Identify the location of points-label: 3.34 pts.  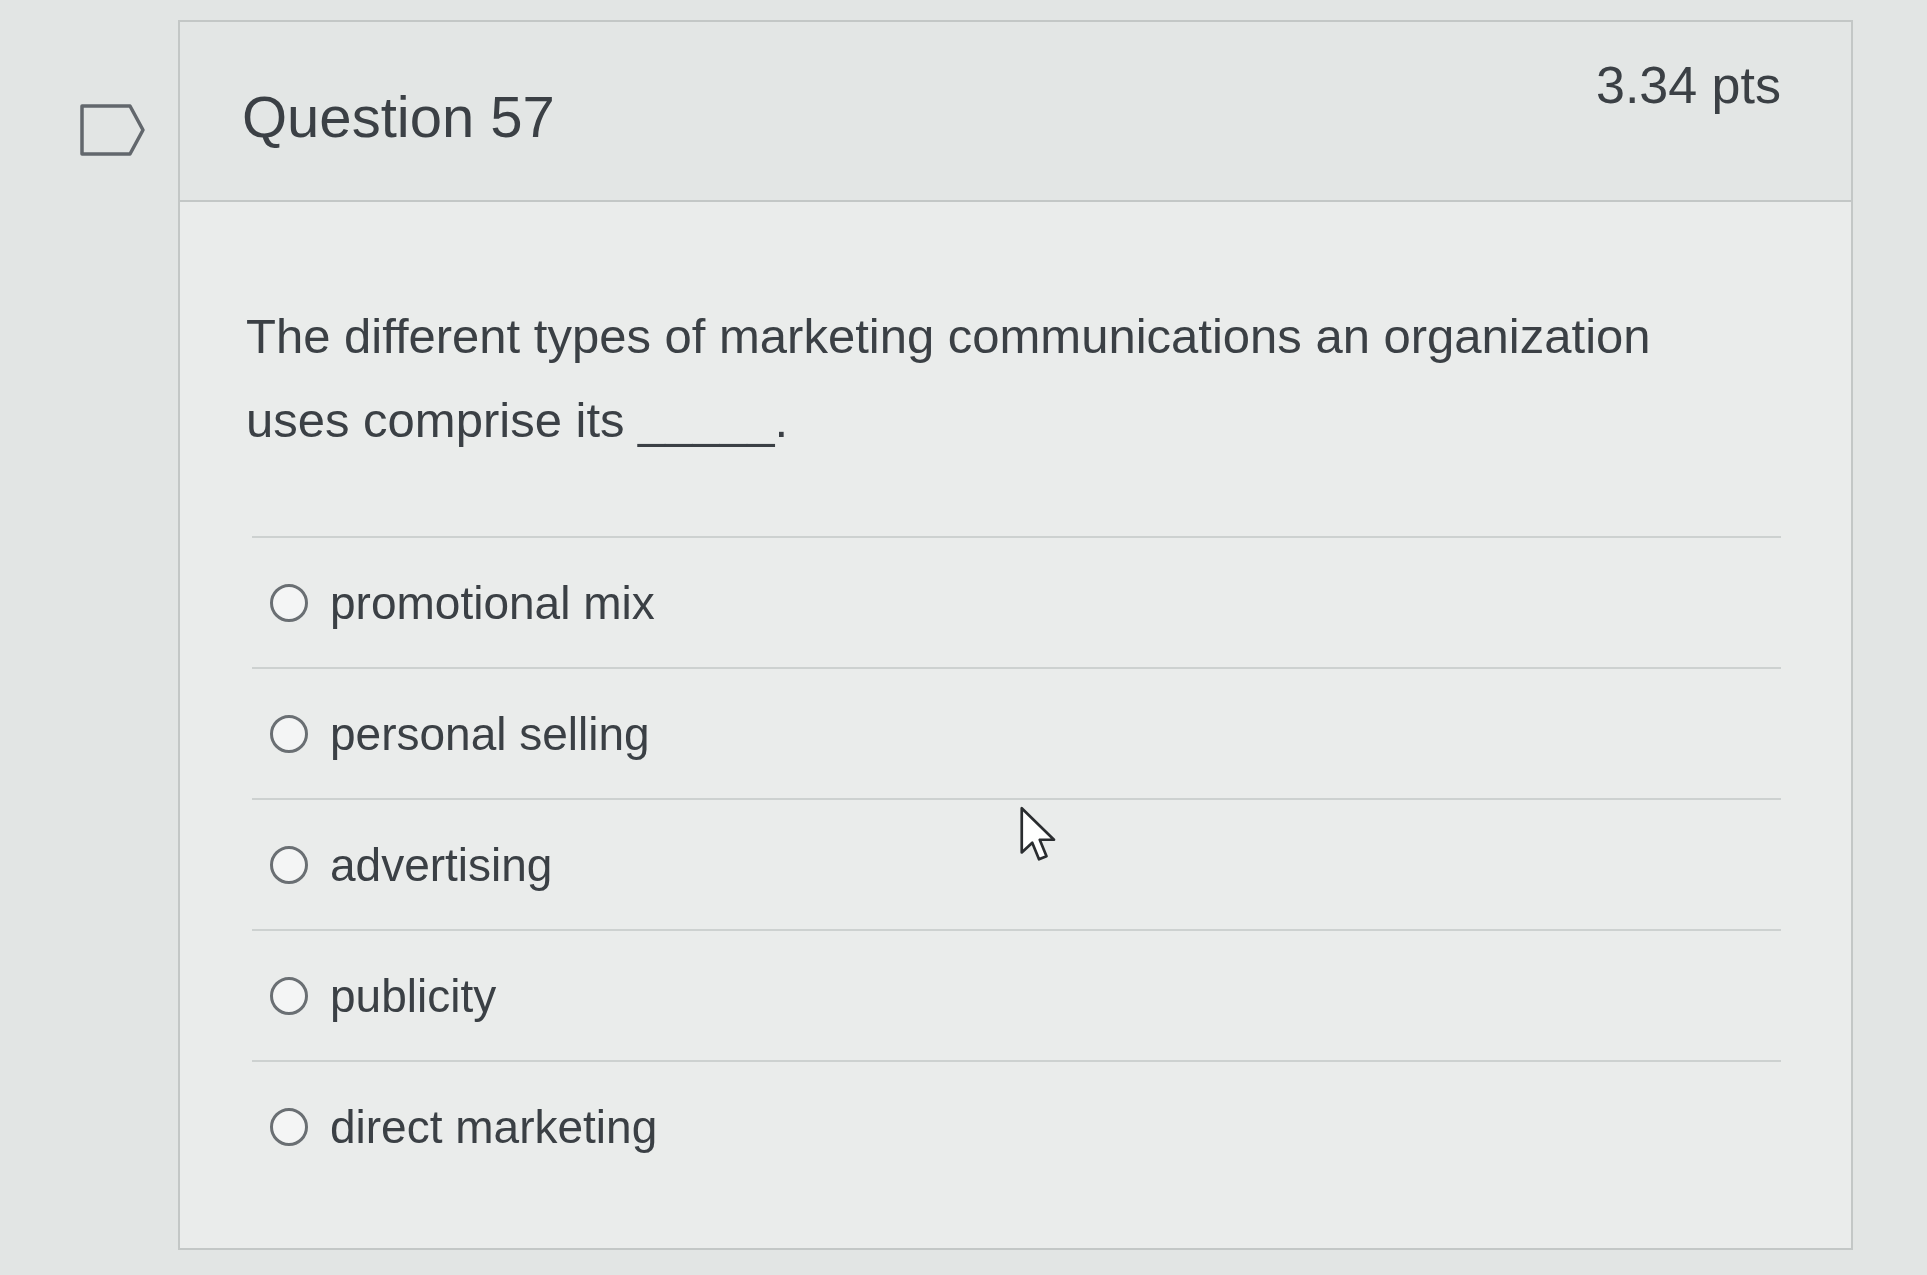
(1688, 85).